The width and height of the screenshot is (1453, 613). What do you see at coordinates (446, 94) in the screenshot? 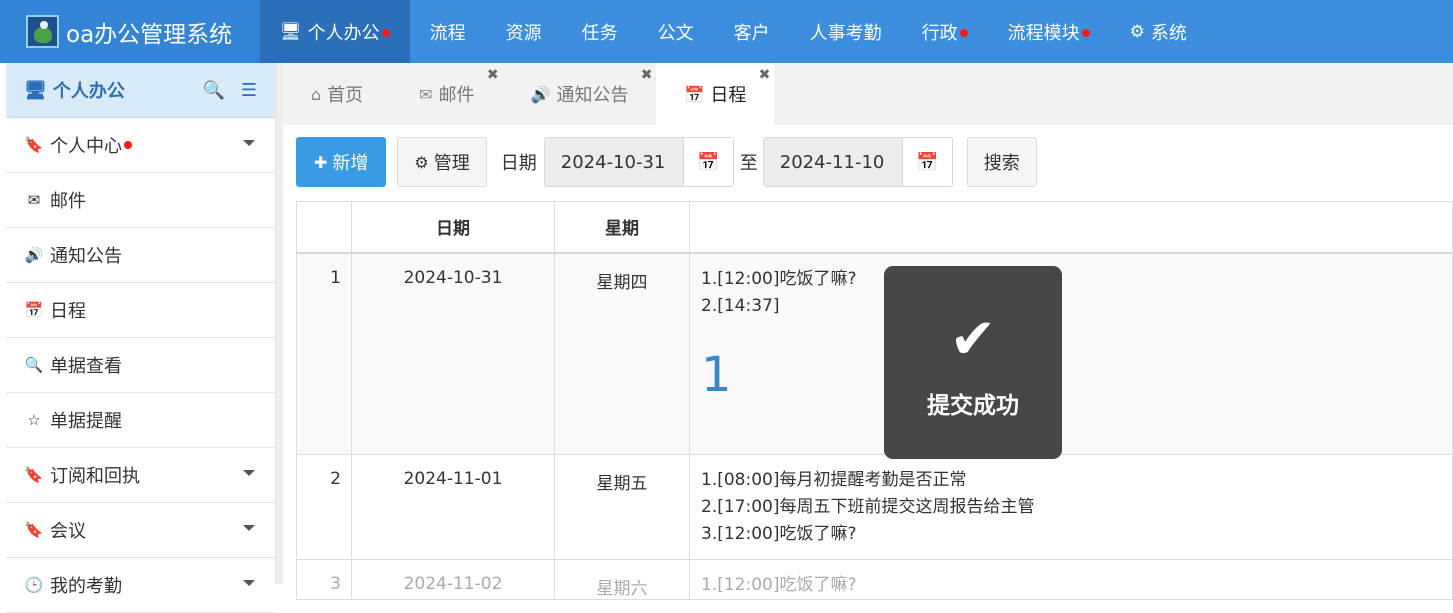
I see `tab-mail: ✉ 邮件 ✖` at bounding box center [446, 94].